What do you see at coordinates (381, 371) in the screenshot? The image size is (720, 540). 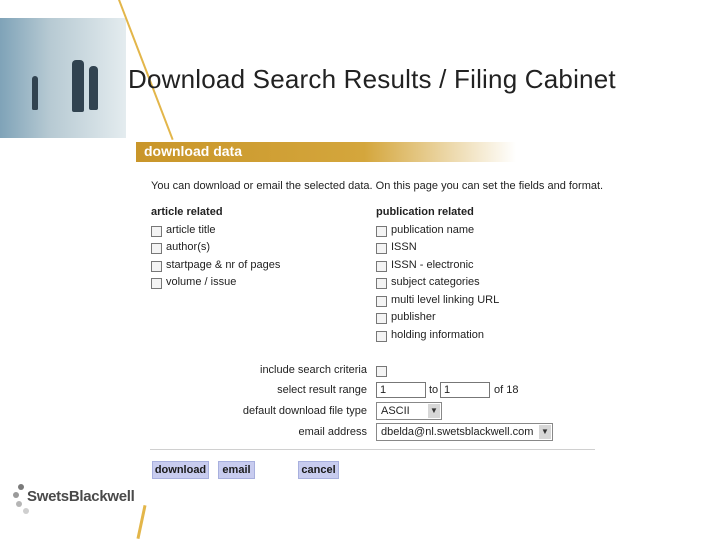 I see `checkbox-include-search-criteria` at bounding box center [381, 371].